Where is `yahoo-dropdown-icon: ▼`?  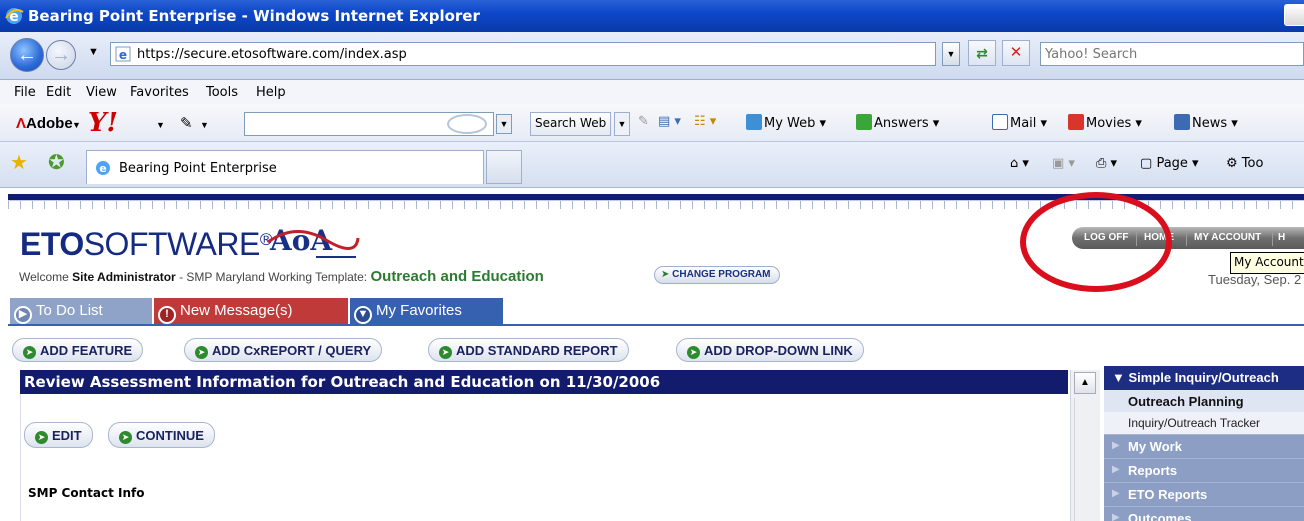
yahoo-dropdown-icon: ▼ is located at coordinates (160, 125).